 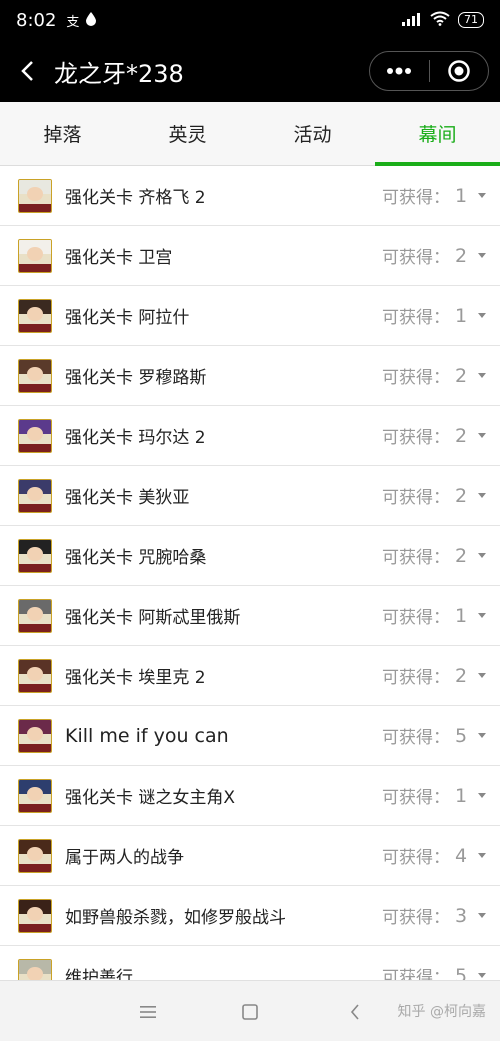 I want to click on list-item: 强化关卡 埃里克 2 可获得： 2, so click(x=250, y=676).